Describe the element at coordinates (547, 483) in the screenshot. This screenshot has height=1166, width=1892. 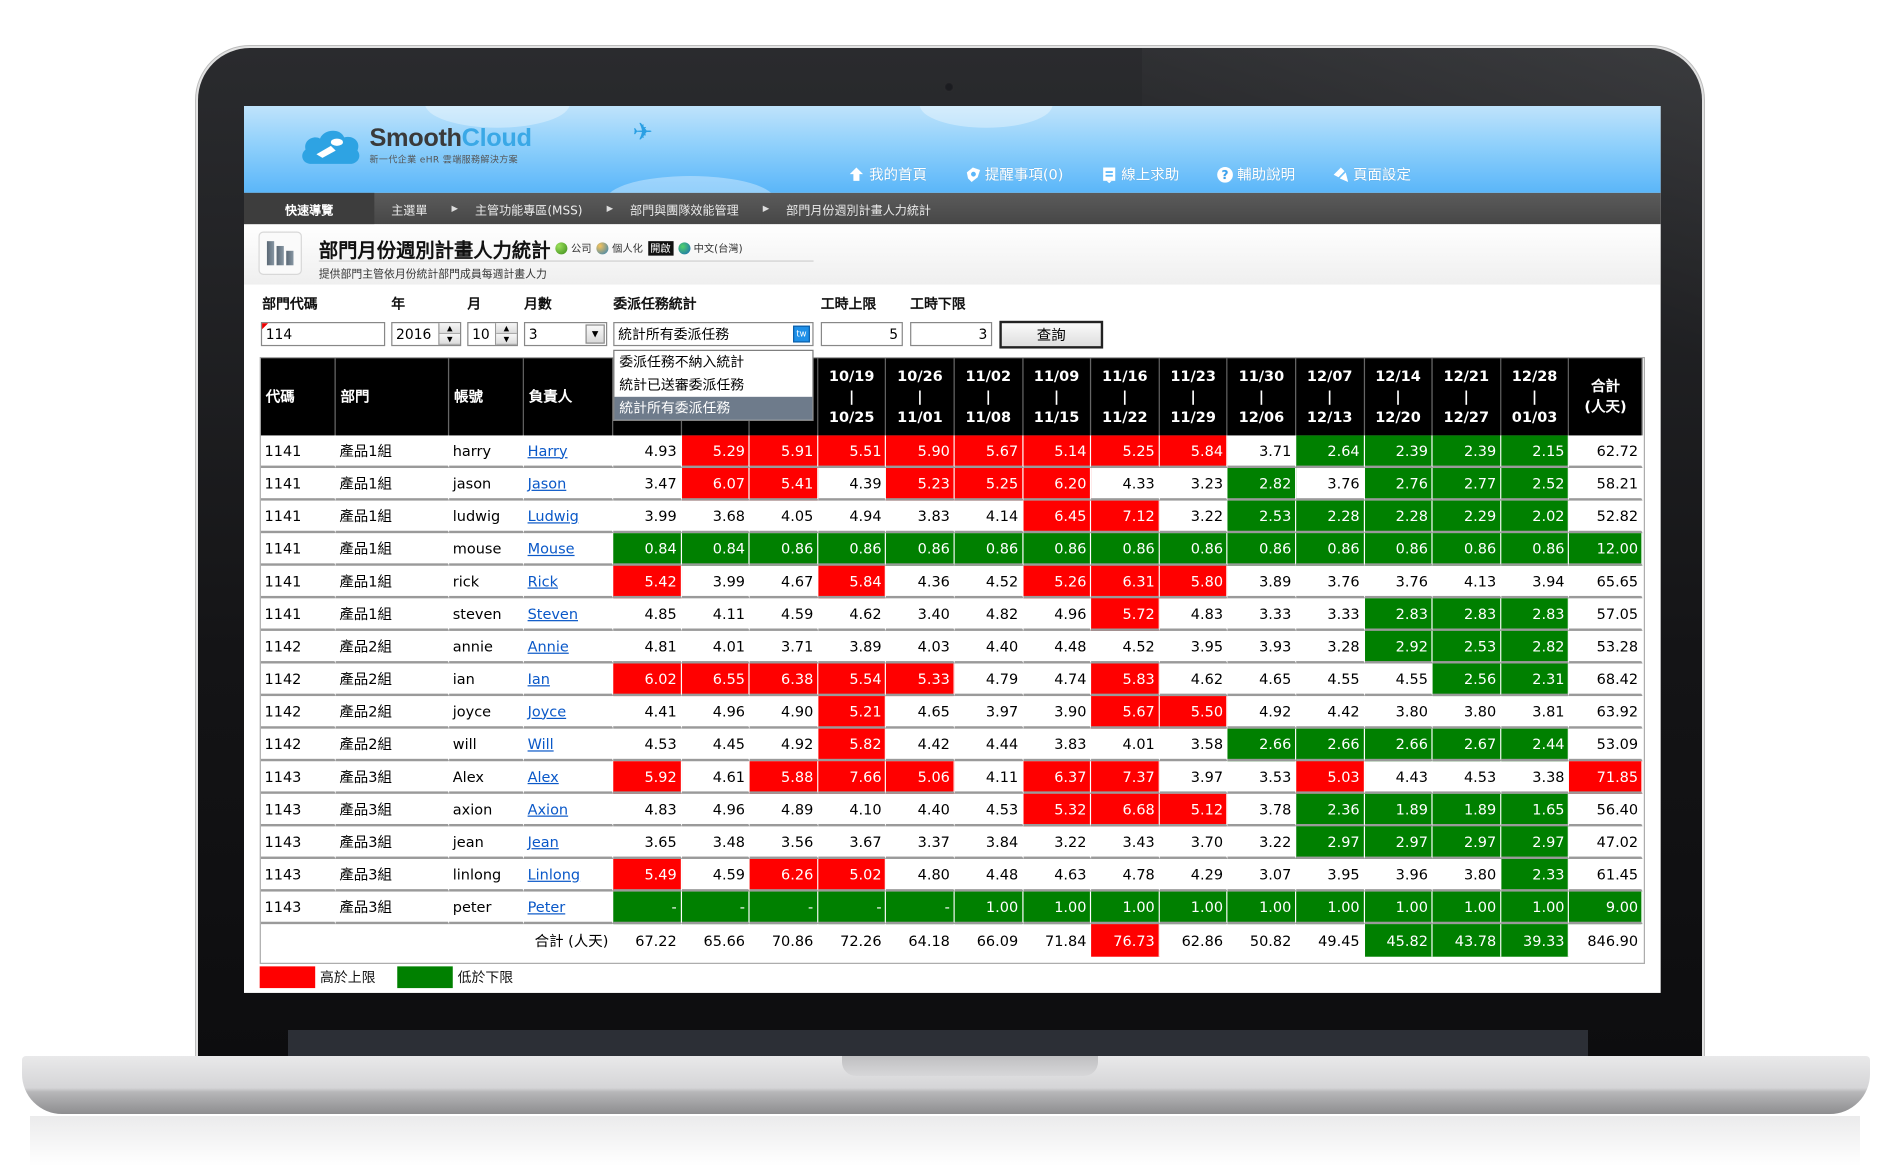
I see `owner-link: Jason` at that location.